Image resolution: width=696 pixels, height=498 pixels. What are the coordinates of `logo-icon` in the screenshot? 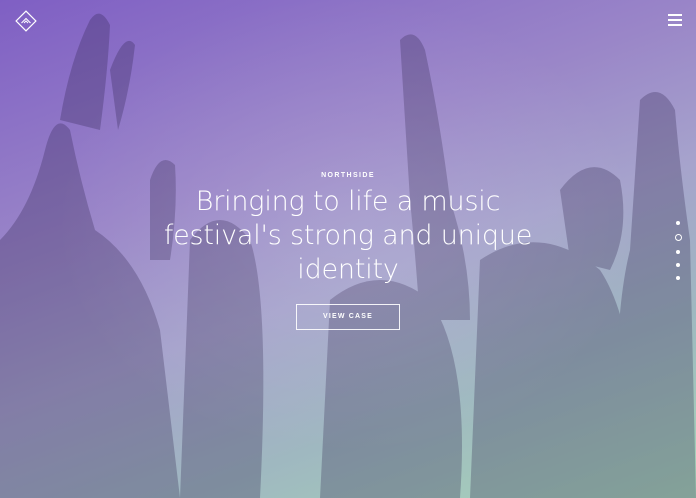 It's located at (26, 21).